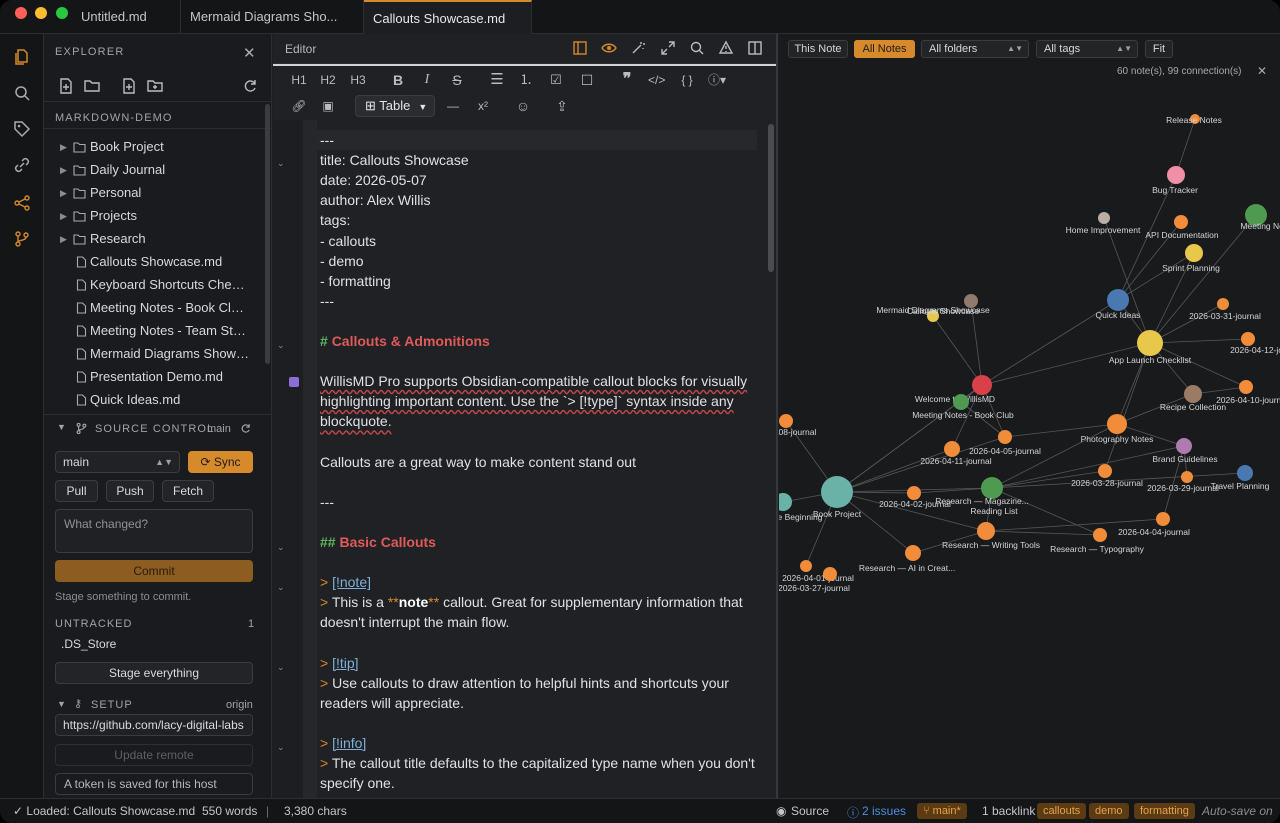  Describe the element at coordinates (154, 262) in the screenshot. I see `file-item: Callouts Showcase.md` at that location.